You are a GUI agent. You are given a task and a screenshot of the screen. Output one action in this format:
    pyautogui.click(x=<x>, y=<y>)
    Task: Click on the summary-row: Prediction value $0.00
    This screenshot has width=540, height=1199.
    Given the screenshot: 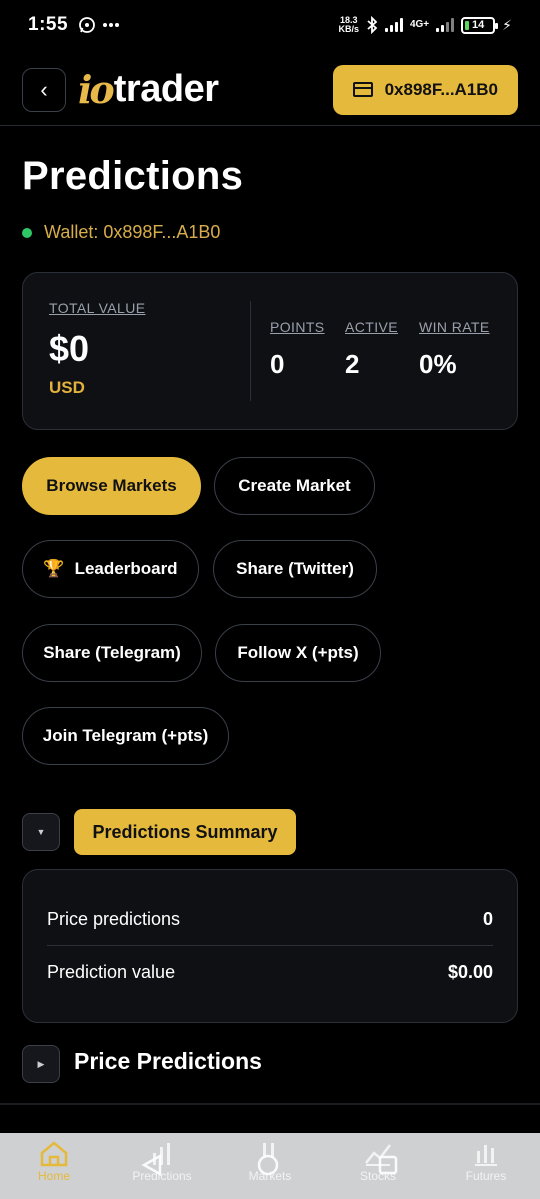 What is the action you would take?
    pyautogui.click(x=270, y=971)
    